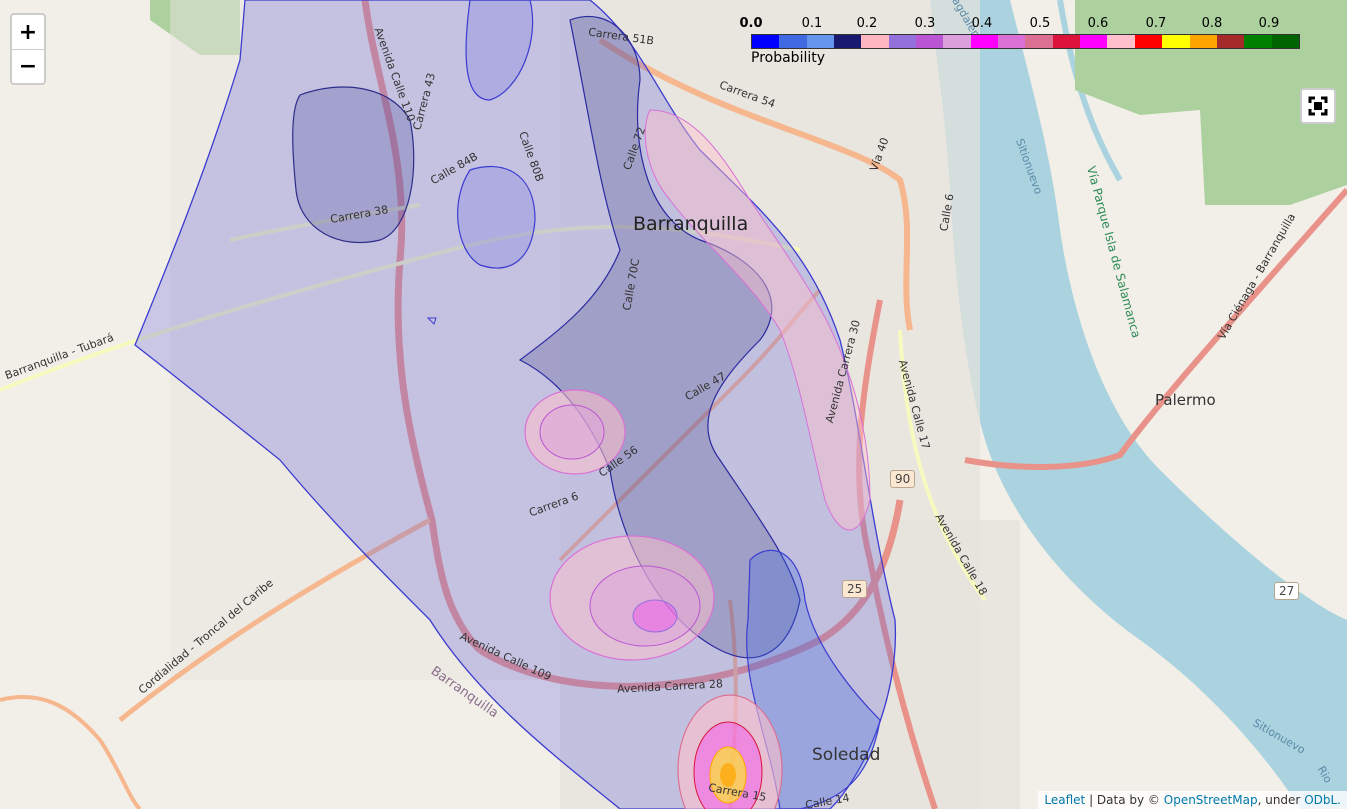 The height and width of the screenshot is (809, 1347). I want to click on prob-hotspot-calle56-core, so click(572, 432).